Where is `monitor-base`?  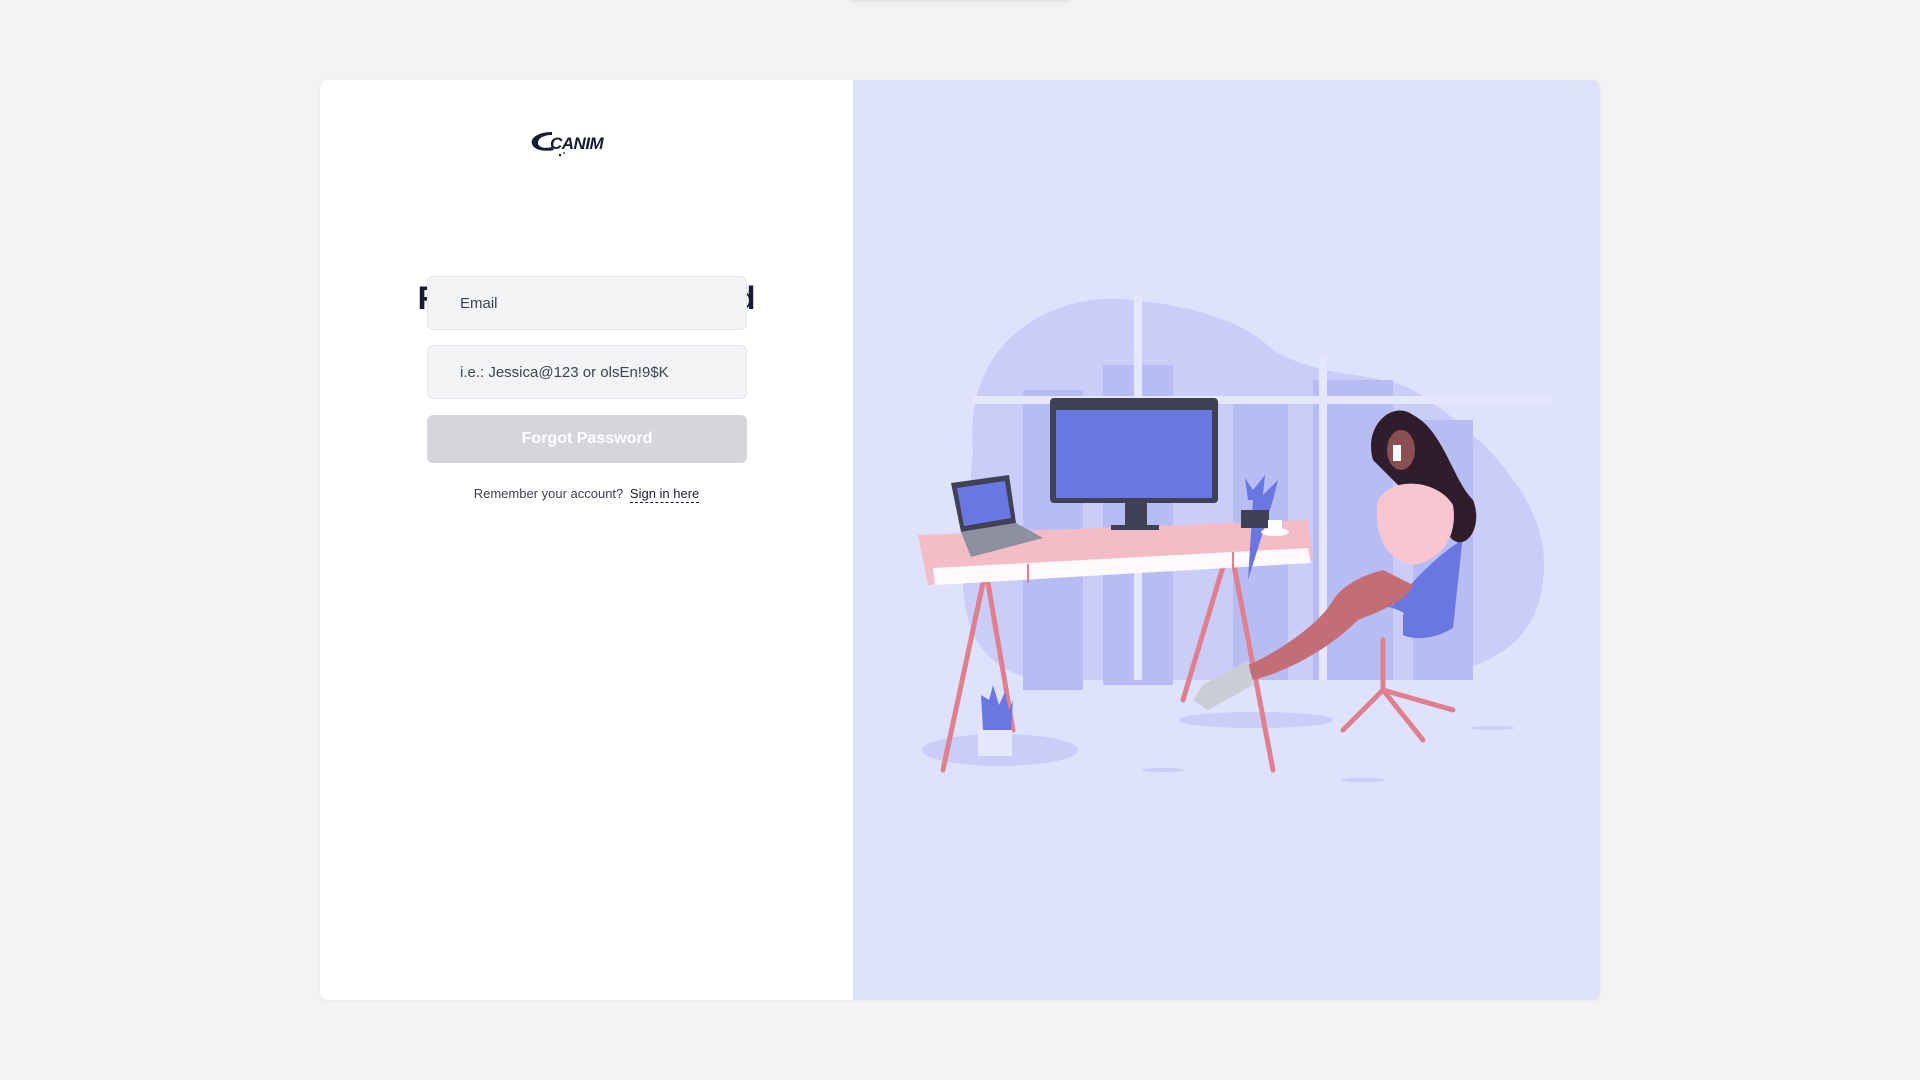
monitor-base is located at coordinates (1135, 527).